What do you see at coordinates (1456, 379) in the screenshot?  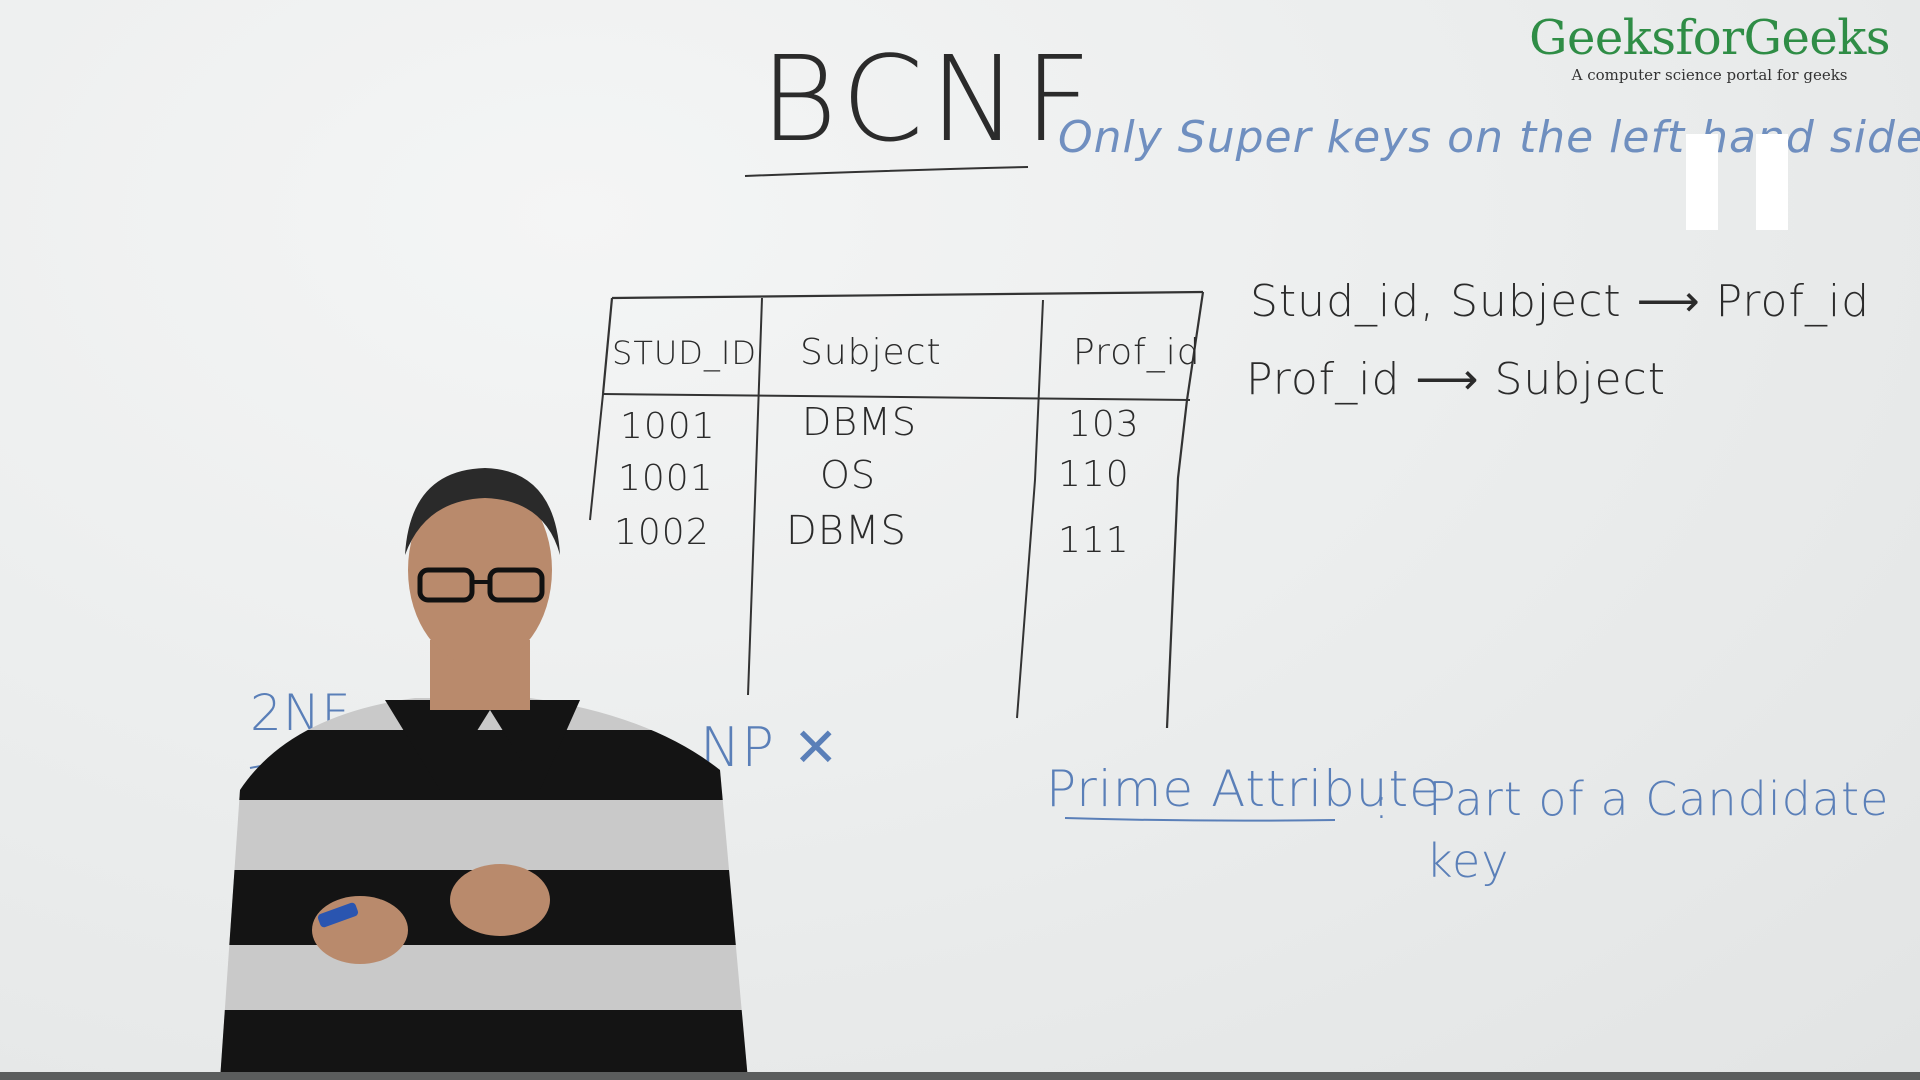 I see `functional-dependency-2: Prof_id ⟶ Subject` at bounding box center [1456, 379].